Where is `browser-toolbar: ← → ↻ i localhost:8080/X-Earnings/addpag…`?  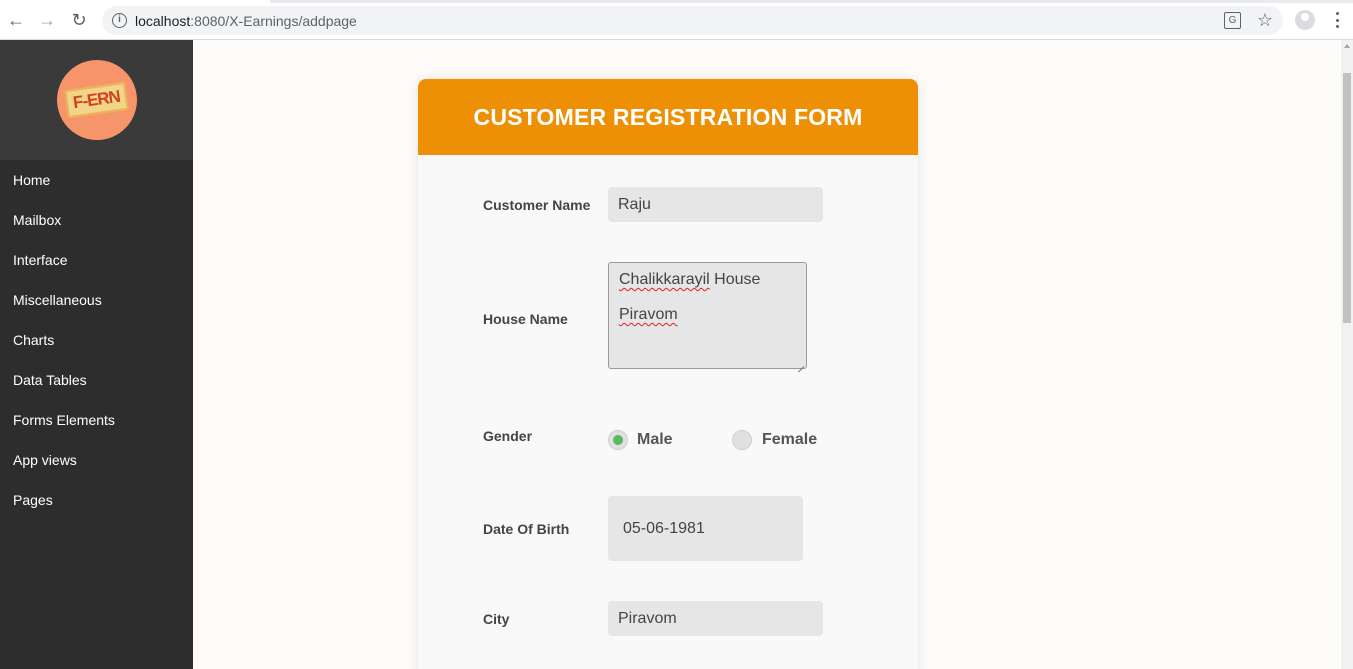 browser-toolbar: ← → ↻ i localhost:8080/X-Earnings/addpag… is located at coordinates (676, 20).